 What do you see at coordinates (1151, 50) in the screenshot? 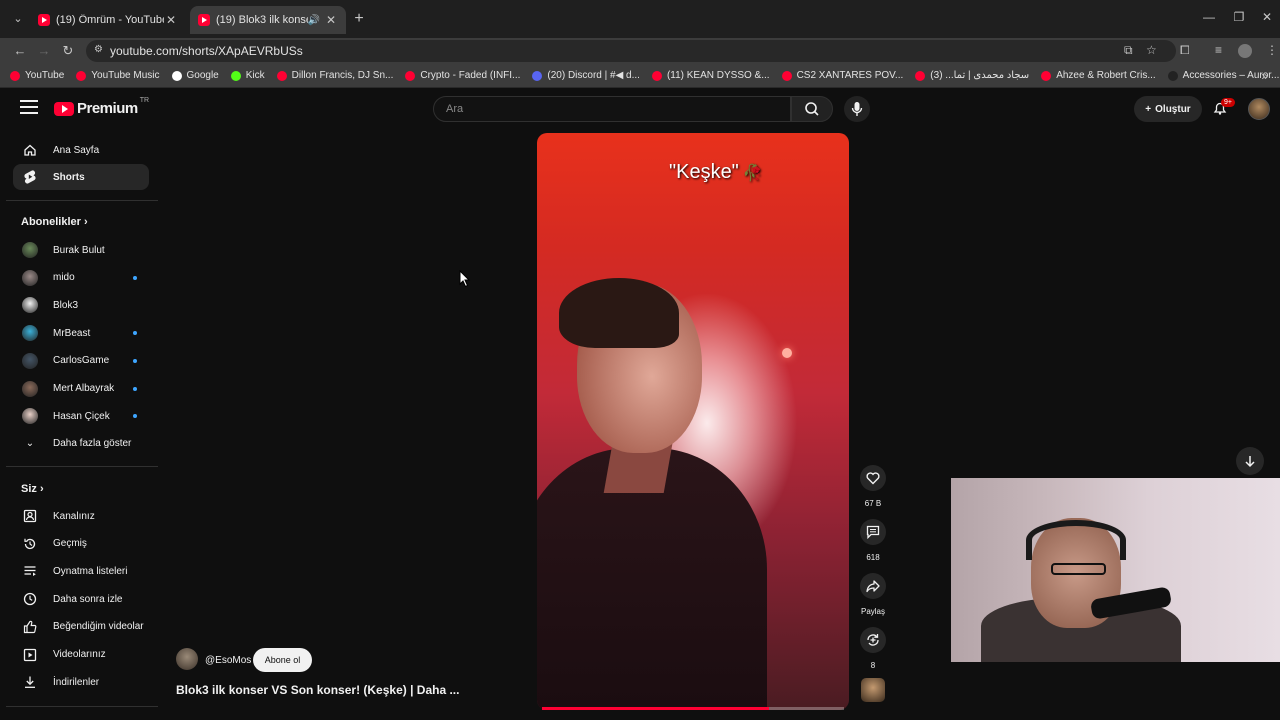
I see `bookmark-star-icon: ☆` at bounding box center [1151, 50].